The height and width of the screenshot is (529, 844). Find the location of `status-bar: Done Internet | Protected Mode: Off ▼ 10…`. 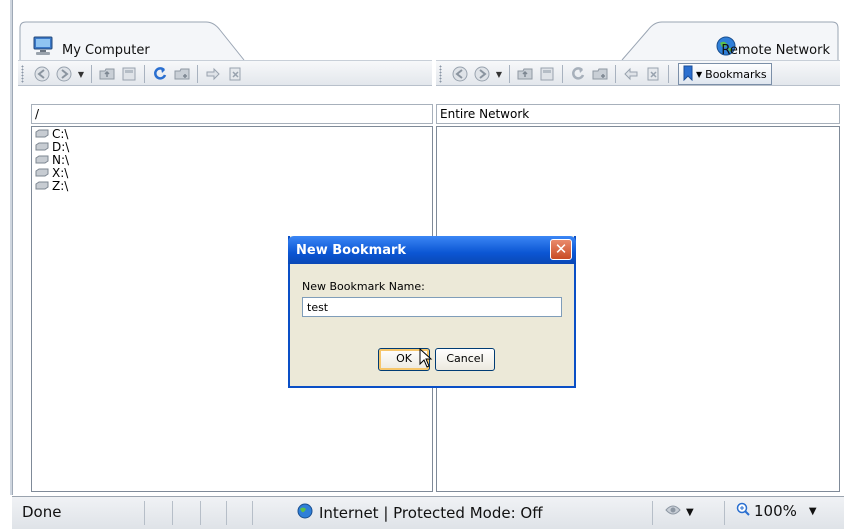

status-bar: Done Internet | Protected Mode: Off ▼ 10… is located at coordinates (428, 512).